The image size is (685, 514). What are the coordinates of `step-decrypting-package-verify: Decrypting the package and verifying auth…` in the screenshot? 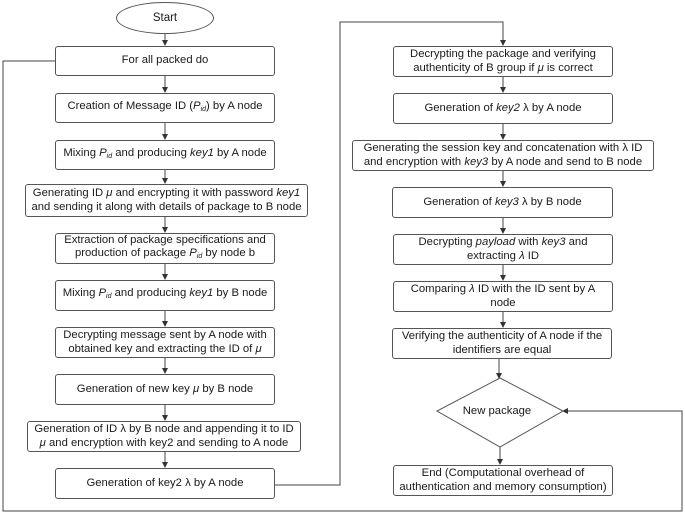 It's located at (503, 61).